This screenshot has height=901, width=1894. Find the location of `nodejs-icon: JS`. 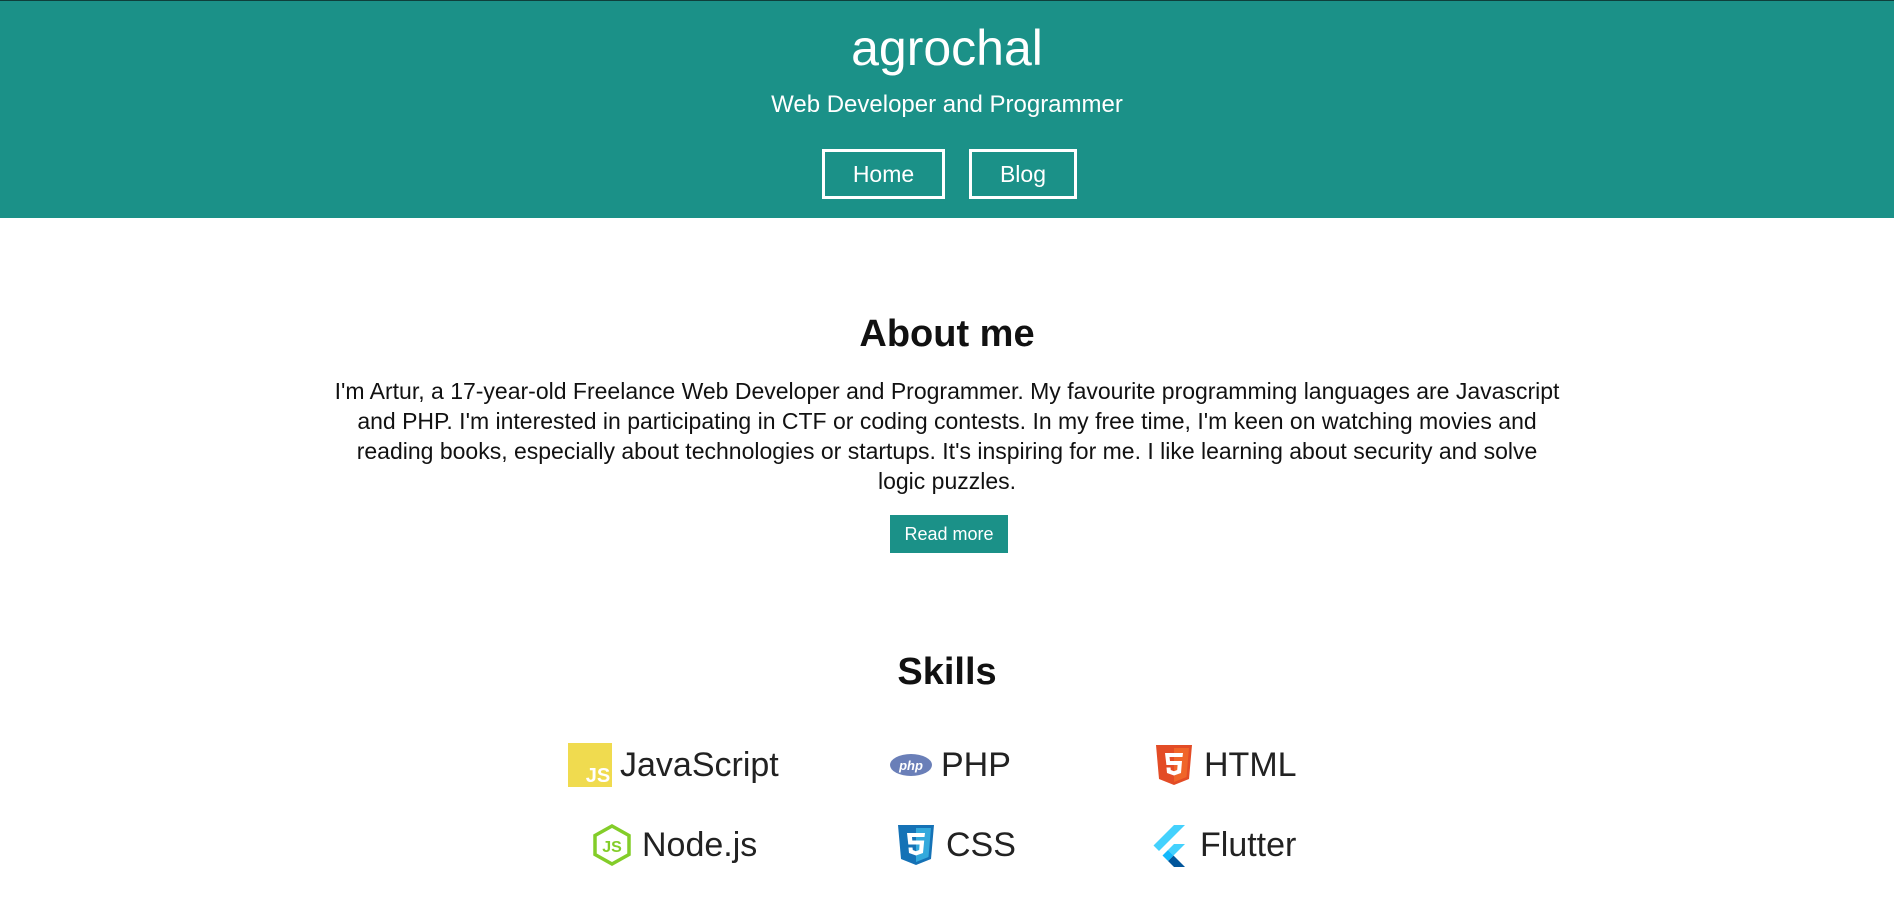

nodejs-icon: JS is located at coordinates (612, 845).